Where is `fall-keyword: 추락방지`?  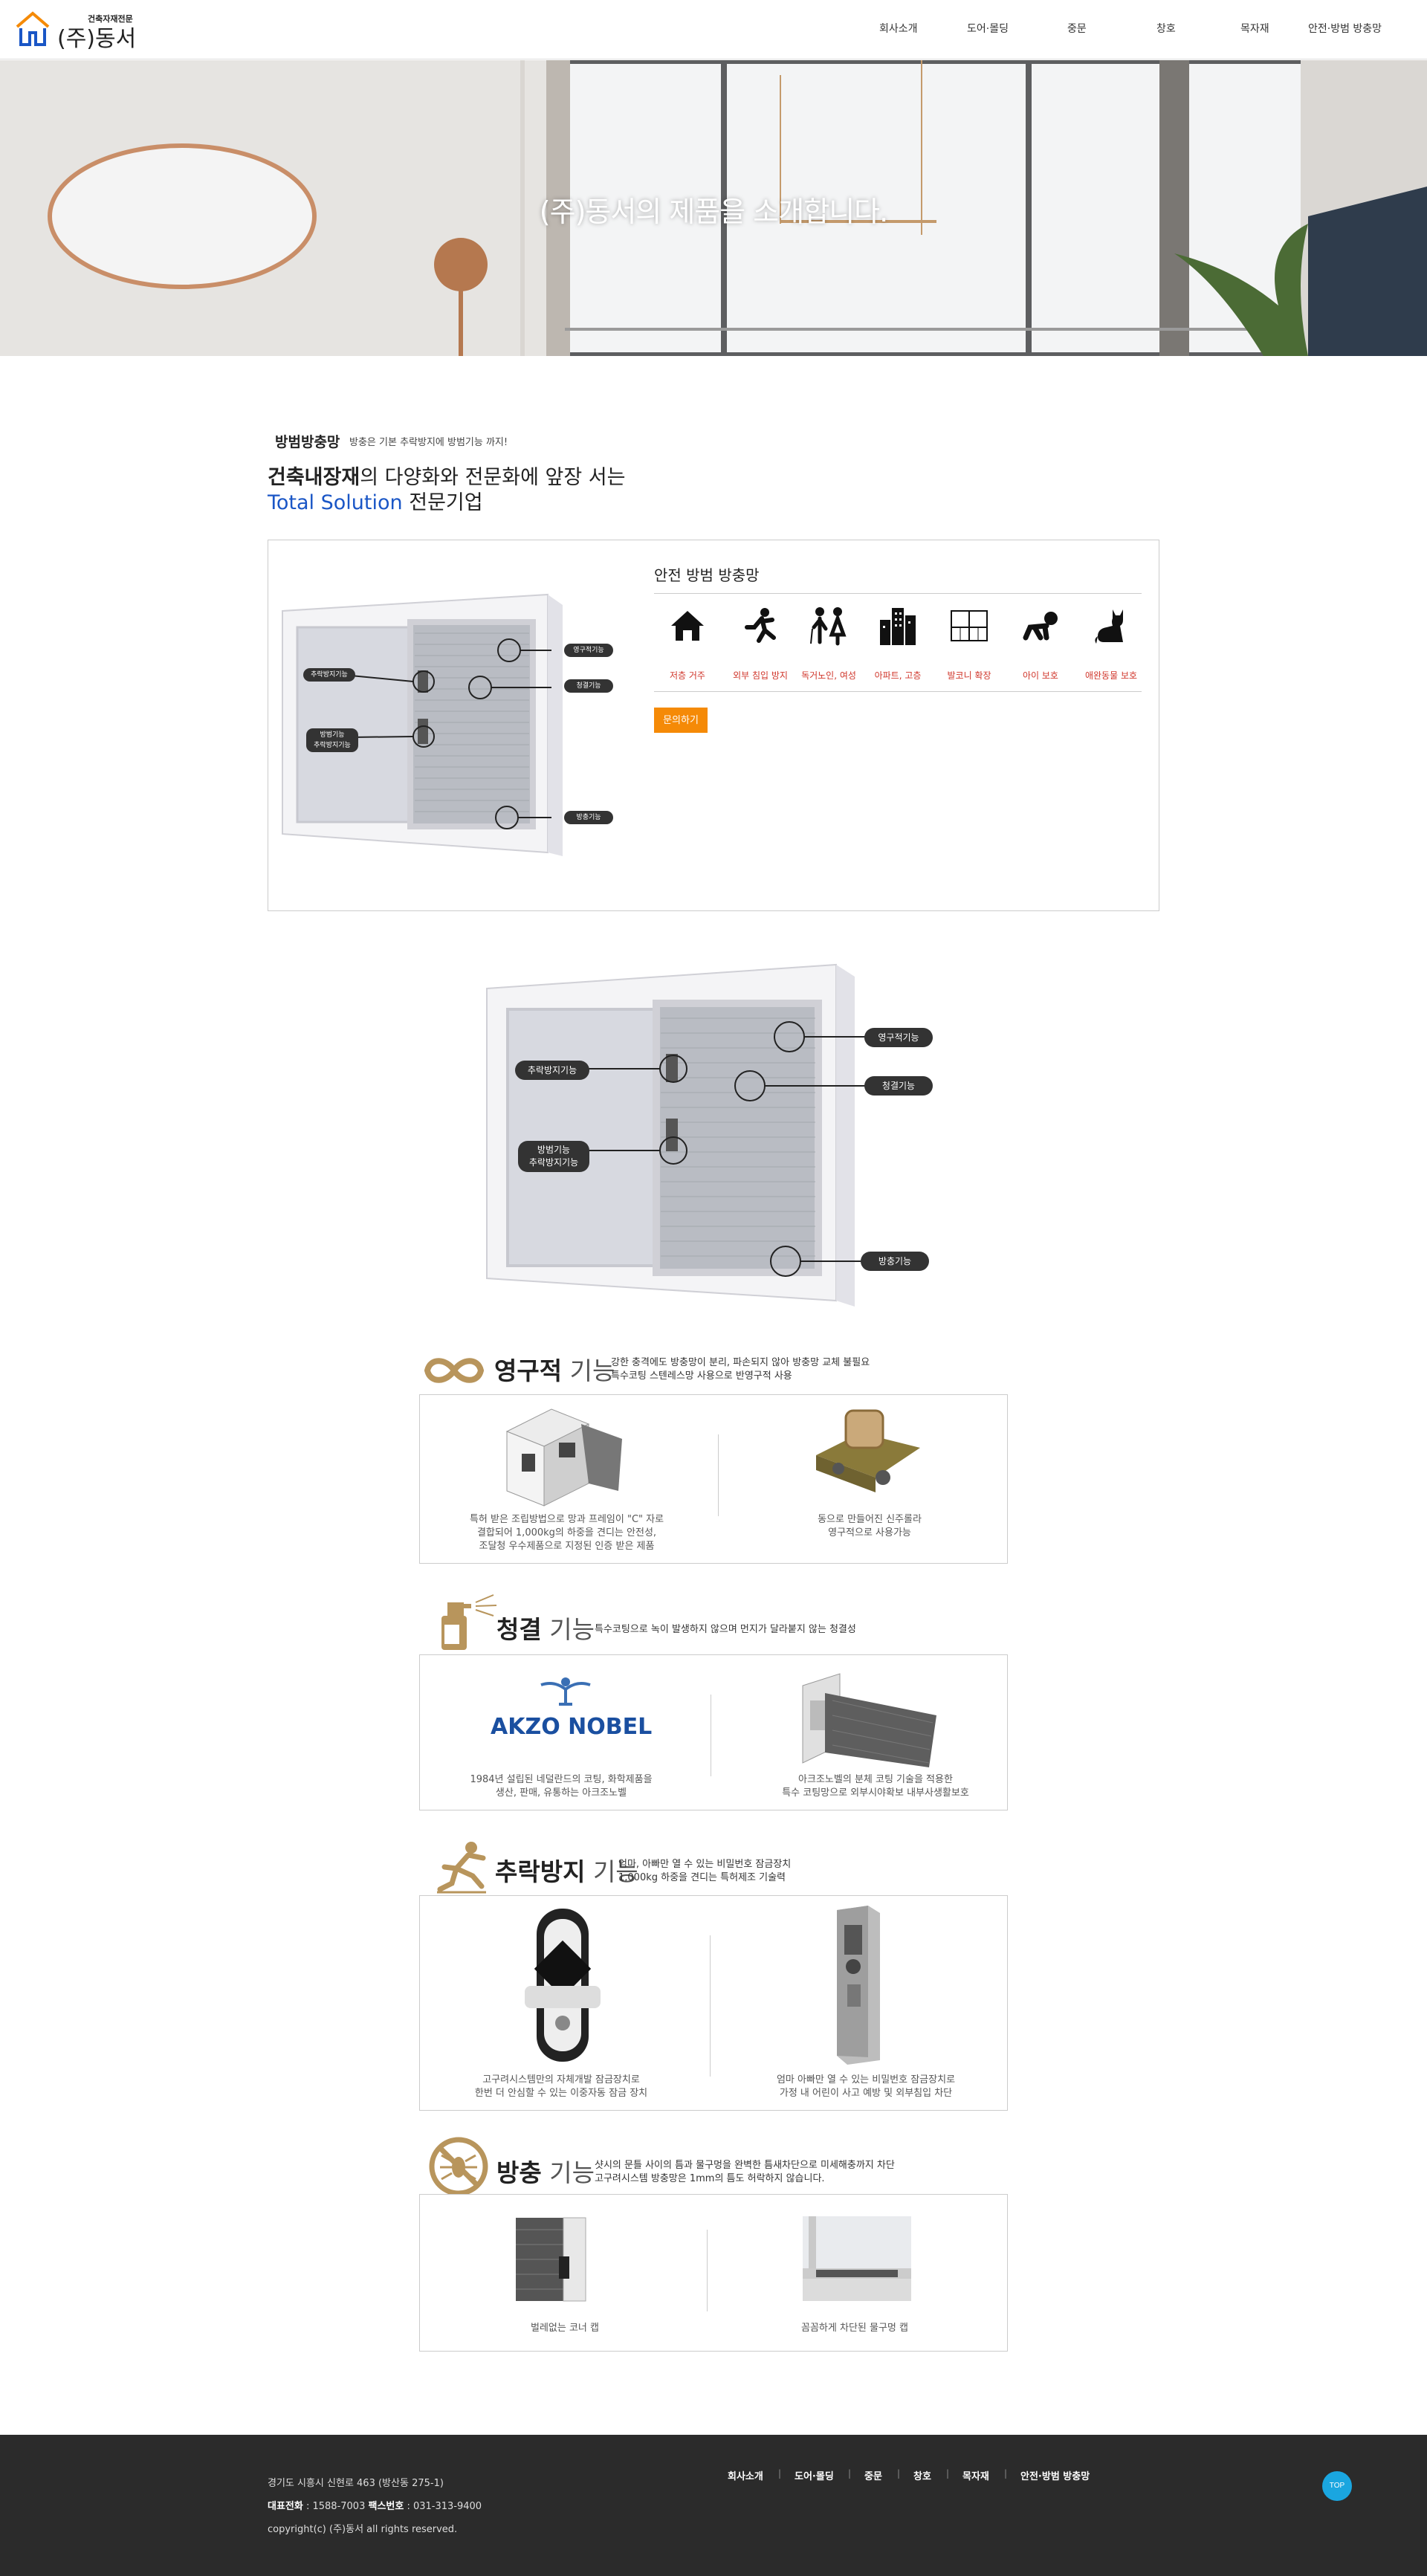
fall-keyword: 추락방지 is located at coordinates (540, 1871).